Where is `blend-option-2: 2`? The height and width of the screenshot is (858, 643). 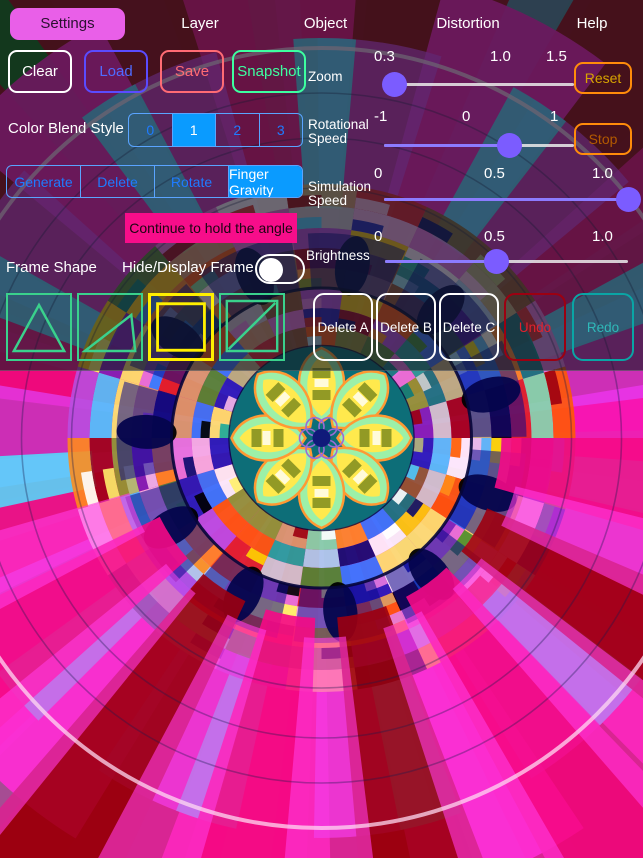 blend-option-2: 2 is located at coordinates (238, 130).